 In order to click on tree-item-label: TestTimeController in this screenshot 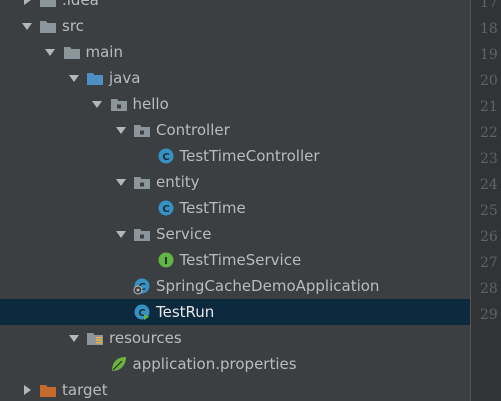, I will do `click(249, 156)`.